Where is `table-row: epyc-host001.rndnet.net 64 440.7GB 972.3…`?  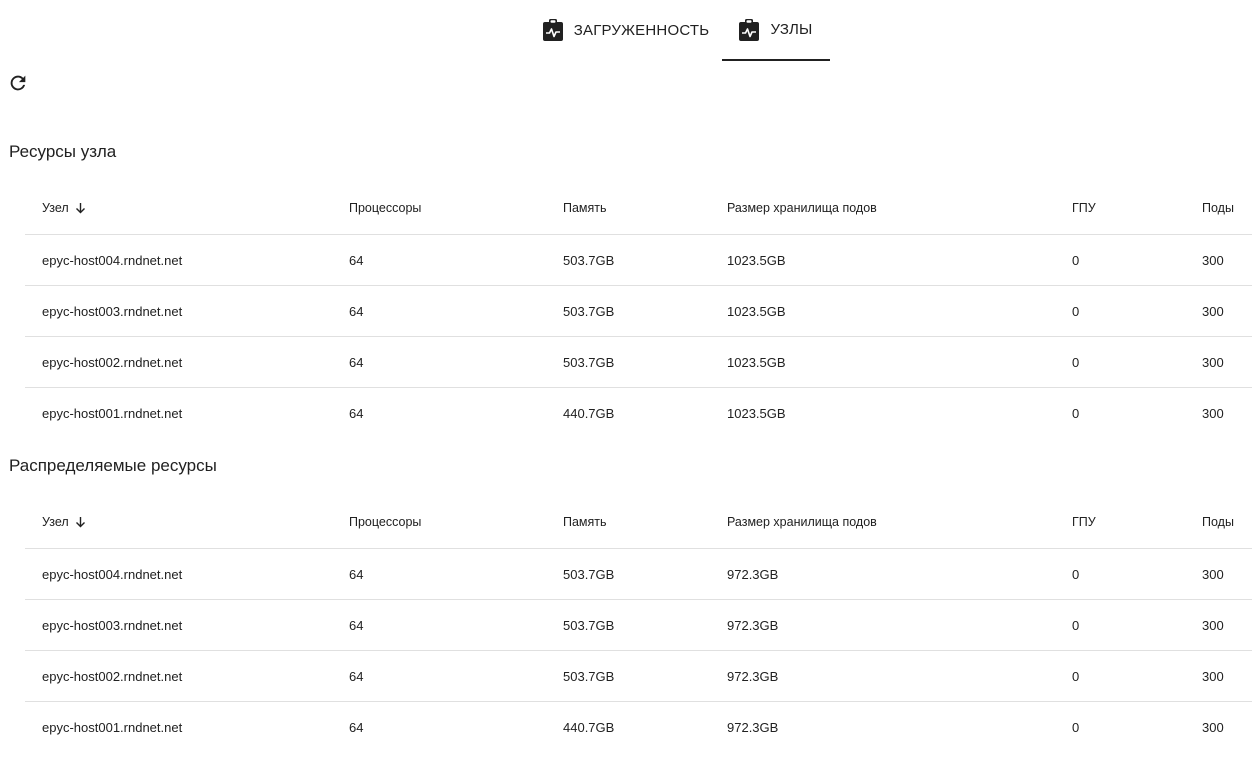
table-row: epyc-host001.rndnet.net 64 440.7GB 972.3… is located at coordinates (638, 727).